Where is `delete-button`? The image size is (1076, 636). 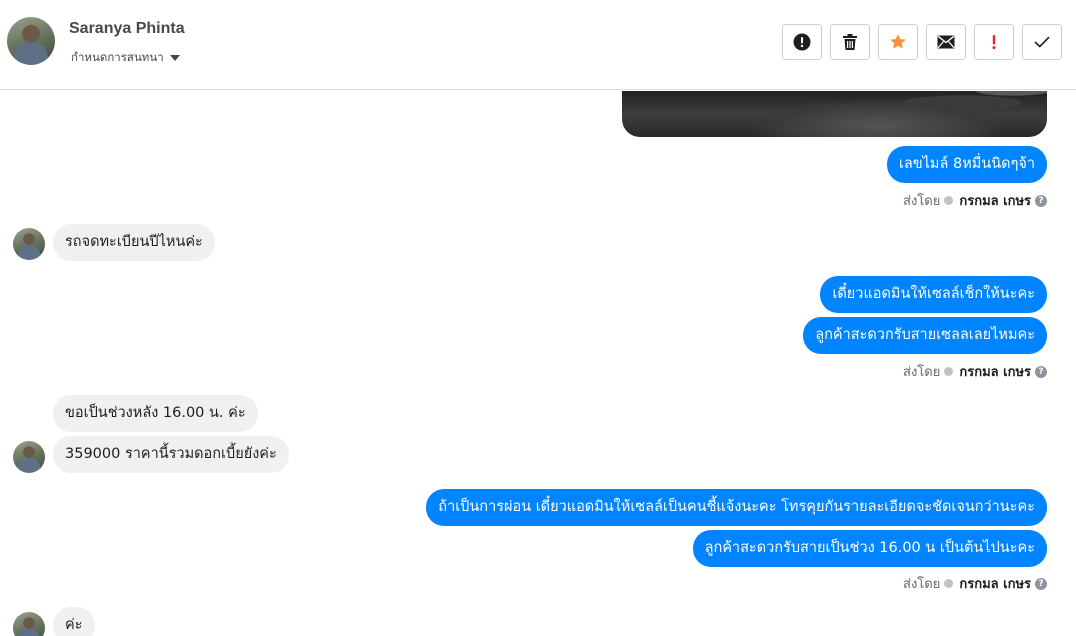 delete-button is located at coordinates (850, 42).